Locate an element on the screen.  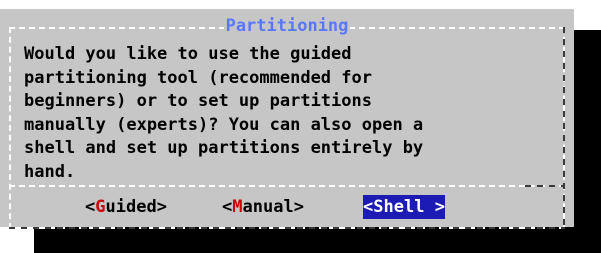
manual-hotkey: M is located at coordinates (237, 207).